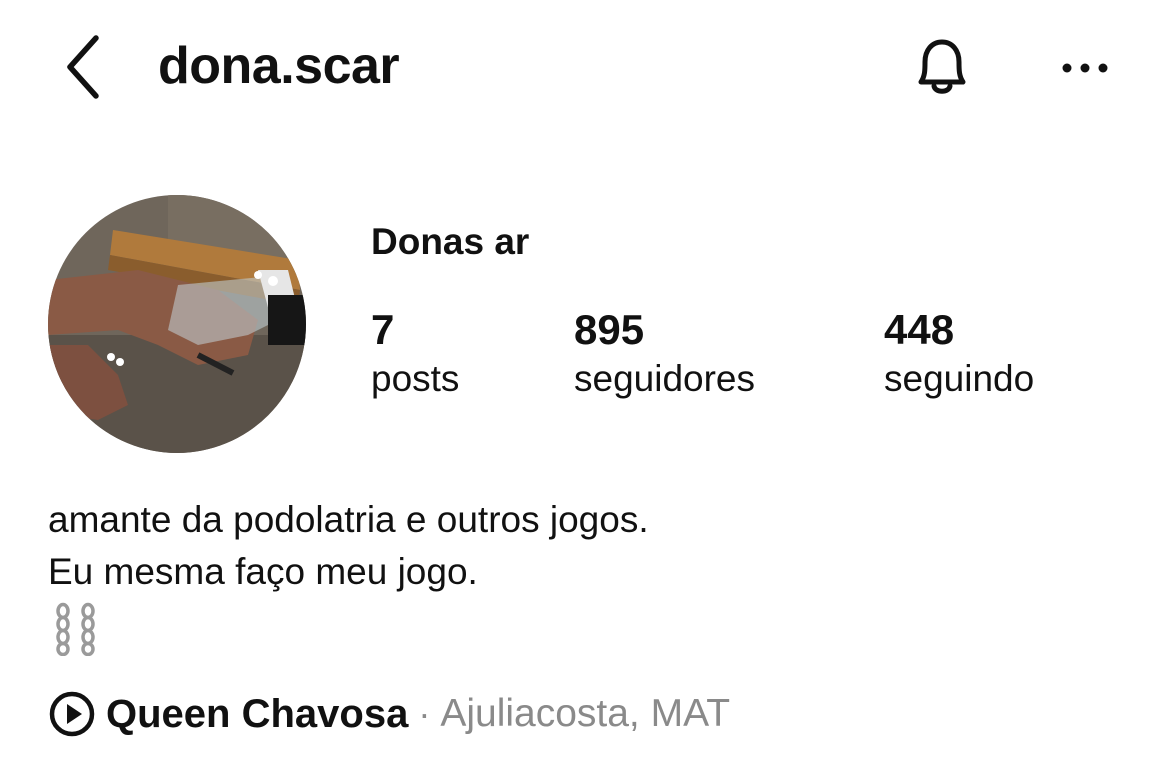 The height and width of the screenshot is (769, 1170). What do you see at coordinates (664, 355) in the screenshot?
I see `followers-stat: 895 seguidores` at bounding box center [664, 355].